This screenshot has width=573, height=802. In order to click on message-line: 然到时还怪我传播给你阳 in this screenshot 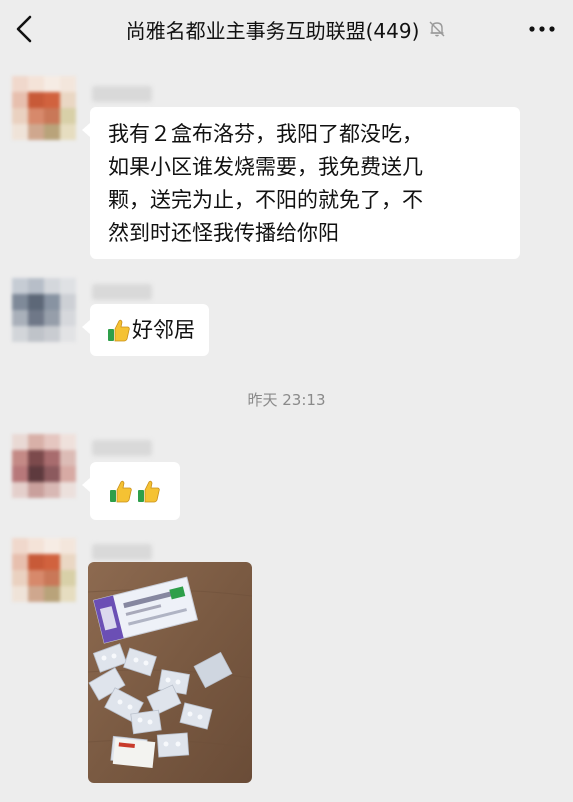, I will do `click(223, 233)`.